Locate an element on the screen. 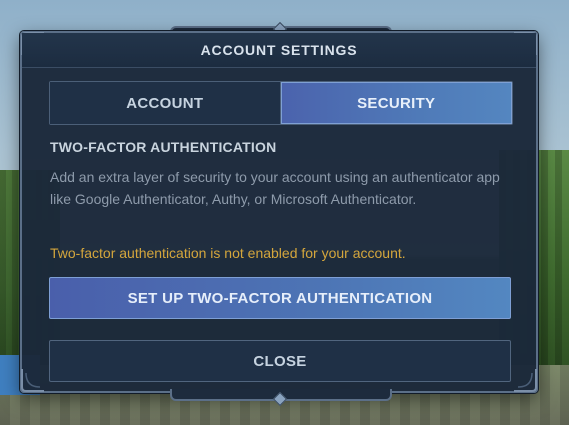 This screenshot has height=425, width=569. corner-ornament-bottom-right is located at coordinates (525, 380).